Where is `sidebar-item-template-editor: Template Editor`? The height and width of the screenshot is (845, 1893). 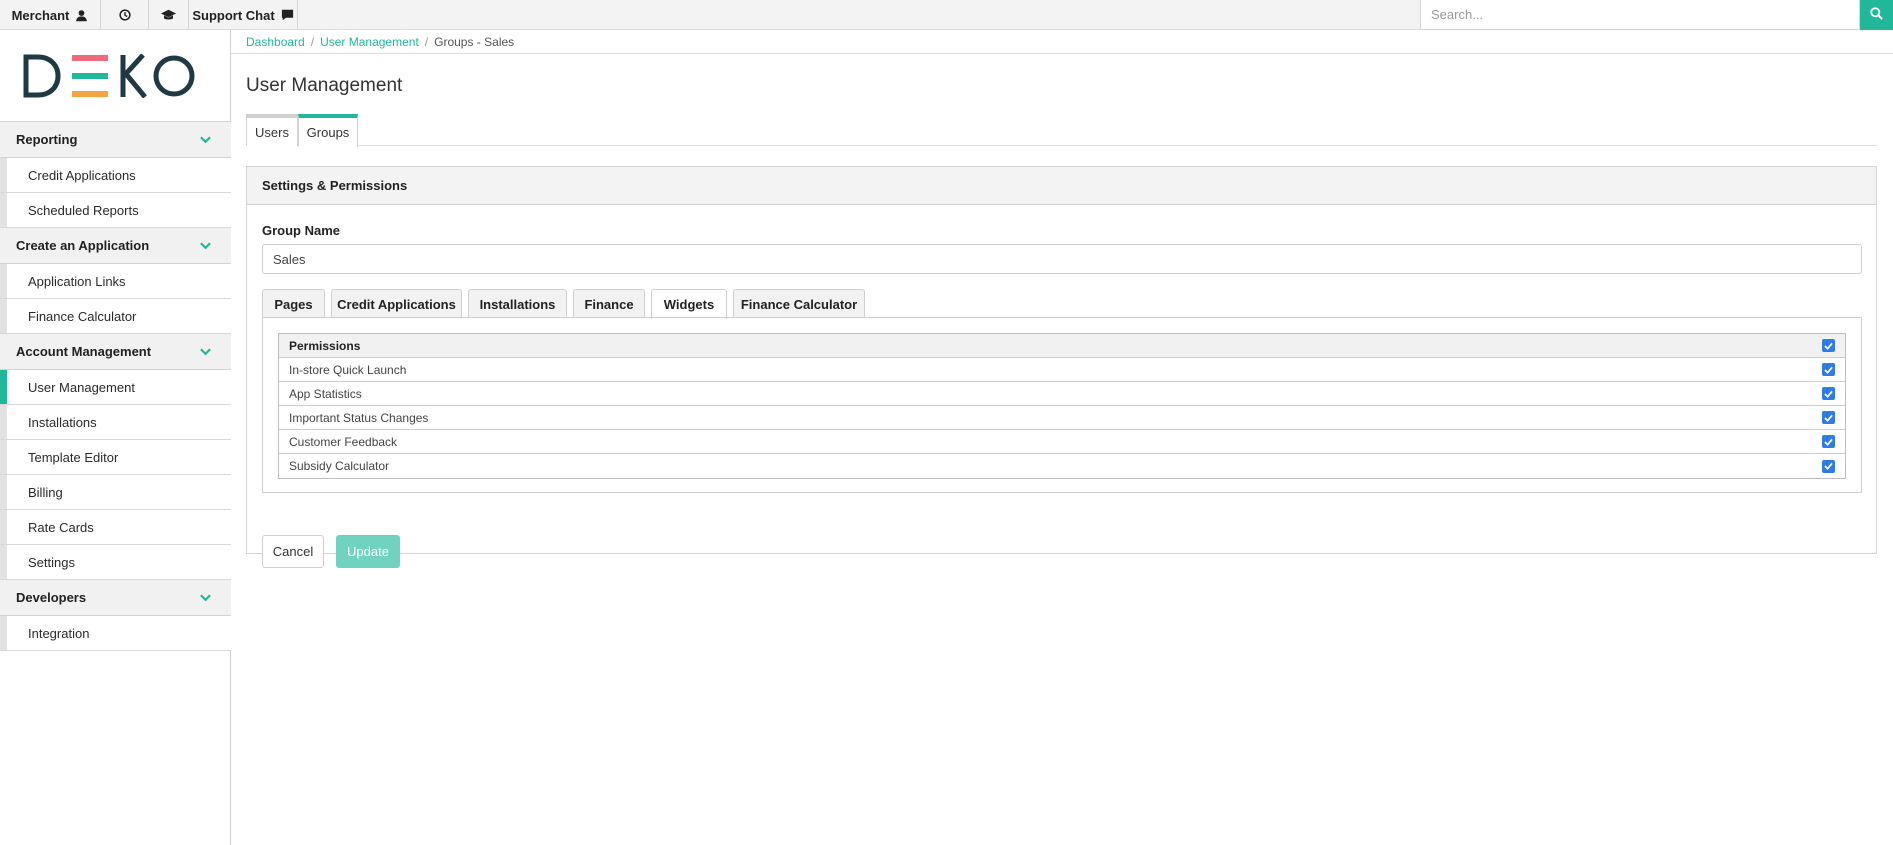
sidebar-item-template-editor: Template Editor is located at coordinates (115, 457).